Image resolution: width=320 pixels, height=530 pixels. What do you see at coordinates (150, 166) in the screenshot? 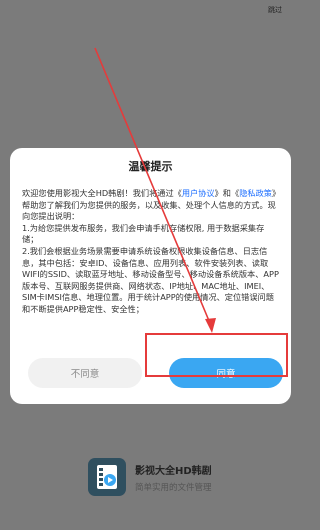
I see `dialog-title: 温馨提示` at bounding box center [150, 166].